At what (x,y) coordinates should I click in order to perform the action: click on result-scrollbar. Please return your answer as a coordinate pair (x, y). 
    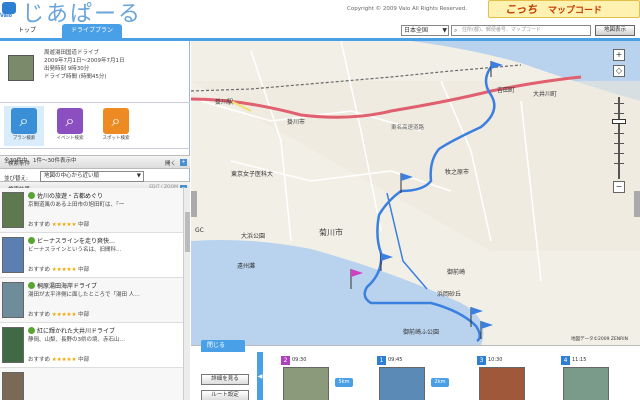
    Looking at the image, I should click on (186, 294).